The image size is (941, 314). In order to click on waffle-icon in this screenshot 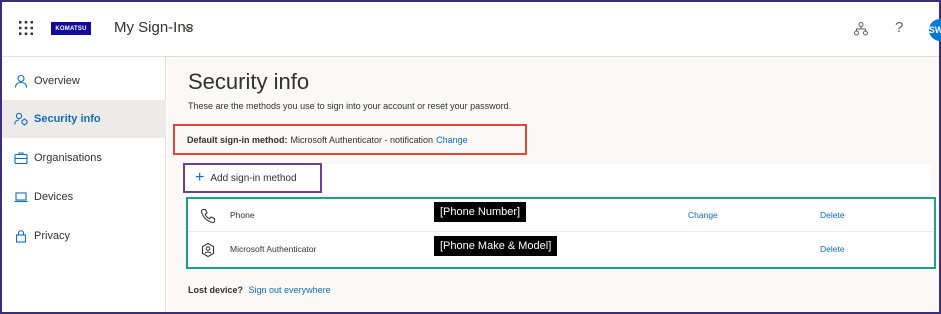, I will do `click(26, 28)`.